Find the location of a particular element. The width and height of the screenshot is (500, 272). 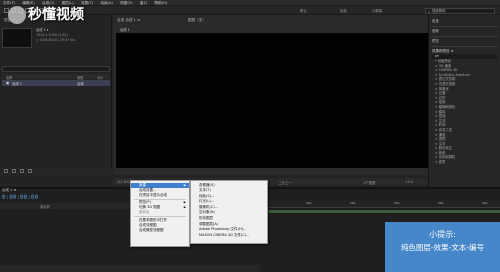

project-search-input is located at coordinates (56, 69).